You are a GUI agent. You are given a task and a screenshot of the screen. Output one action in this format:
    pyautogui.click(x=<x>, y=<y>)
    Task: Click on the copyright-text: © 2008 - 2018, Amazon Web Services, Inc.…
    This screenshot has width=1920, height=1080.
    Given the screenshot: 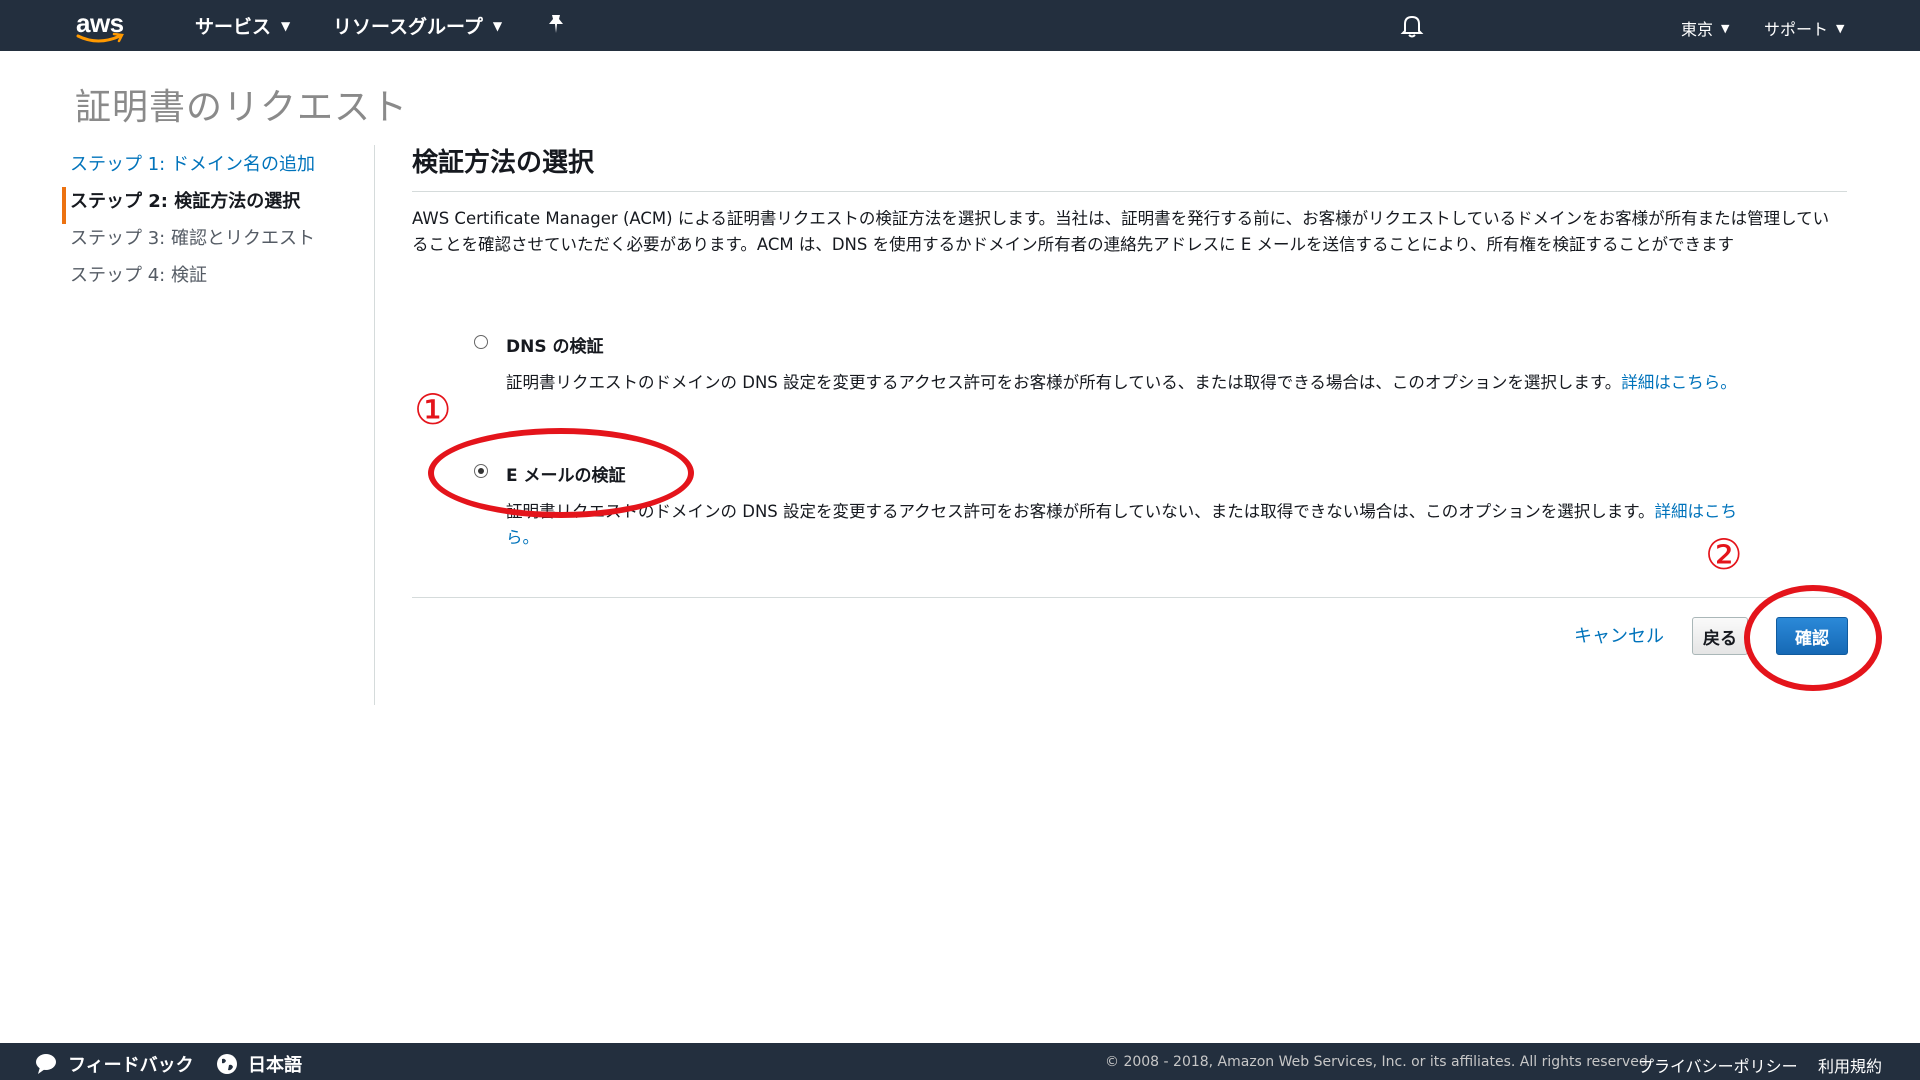 What is the action you would take?
    pyautogui.click(x=1379, y=1062)
    